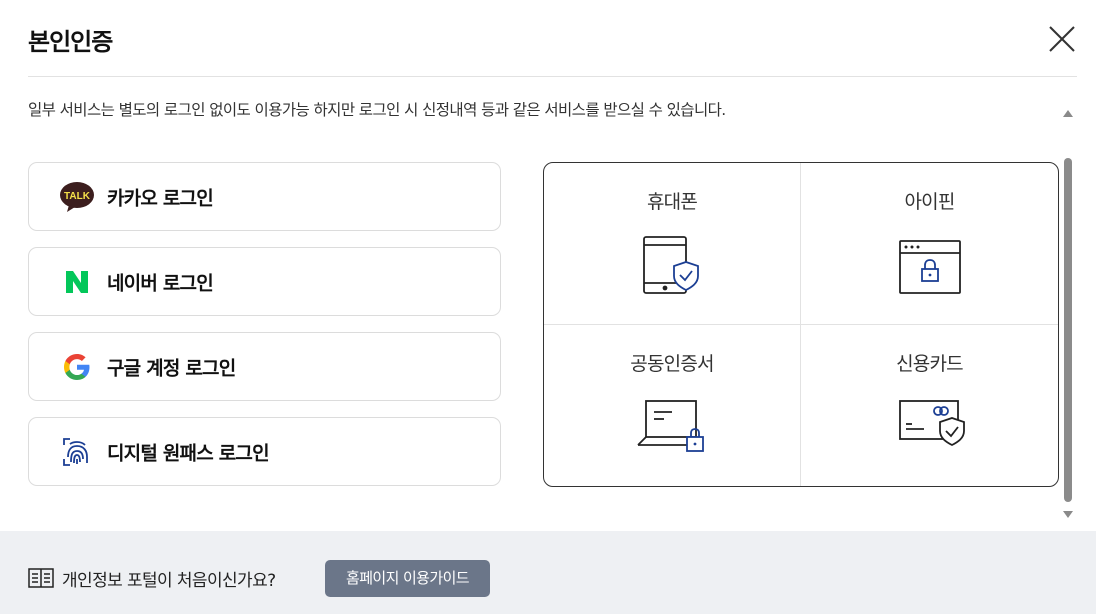  I want to click on first-visit-prompt: 개인정보 포털이 처음이신가요?, so click(169, 581).